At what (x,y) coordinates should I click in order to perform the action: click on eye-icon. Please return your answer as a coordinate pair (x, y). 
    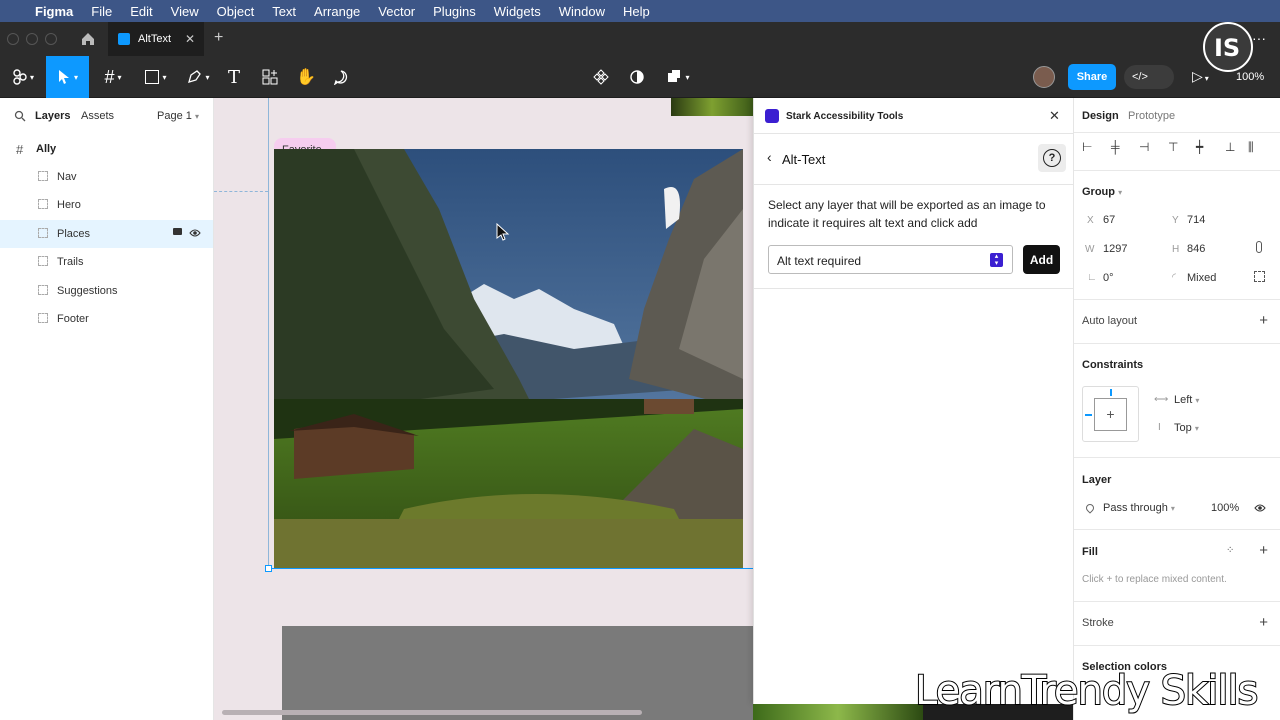
    Looking at the image, I should click on (195, 234).